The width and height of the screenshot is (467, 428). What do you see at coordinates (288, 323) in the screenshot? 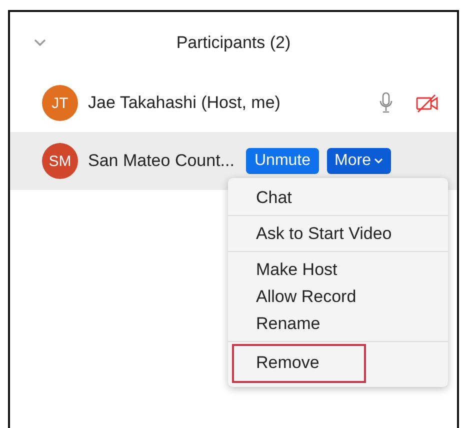
I see `menu-item: Rename` at bounding box center [288, 323].